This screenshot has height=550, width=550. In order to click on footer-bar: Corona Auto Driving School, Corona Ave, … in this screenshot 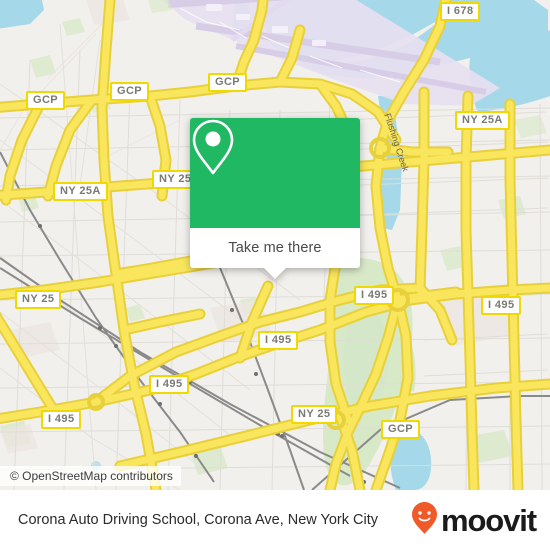, I will do `click(275, 520)`.